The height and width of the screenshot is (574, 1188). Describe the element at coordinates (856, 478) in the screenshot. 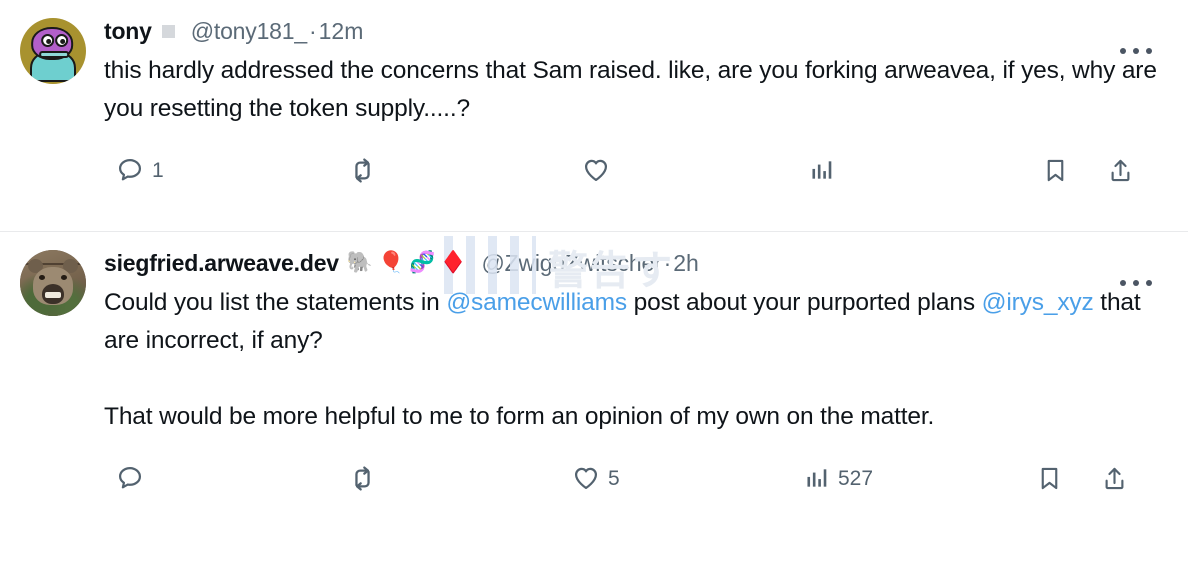

I see `views-count: 527` at that location.